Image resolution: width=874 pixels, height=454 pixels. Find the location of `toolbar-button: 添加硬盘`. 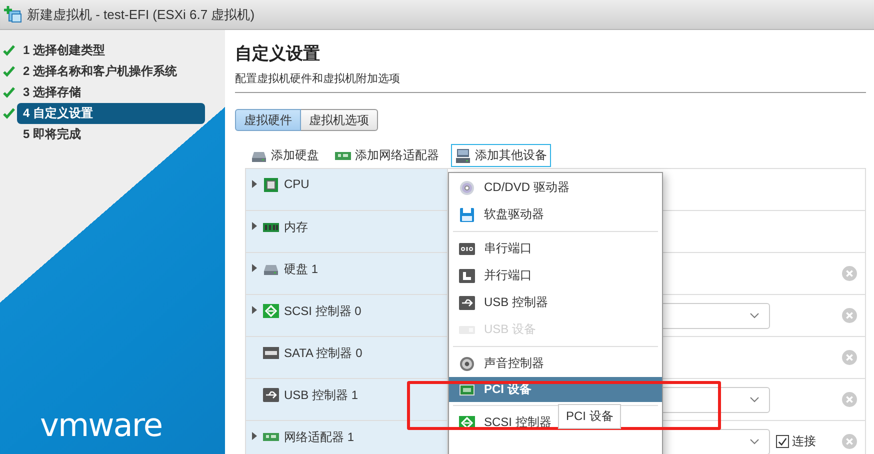

toolbar-button: 添加硬盘 is located at coordinates (285, 155).